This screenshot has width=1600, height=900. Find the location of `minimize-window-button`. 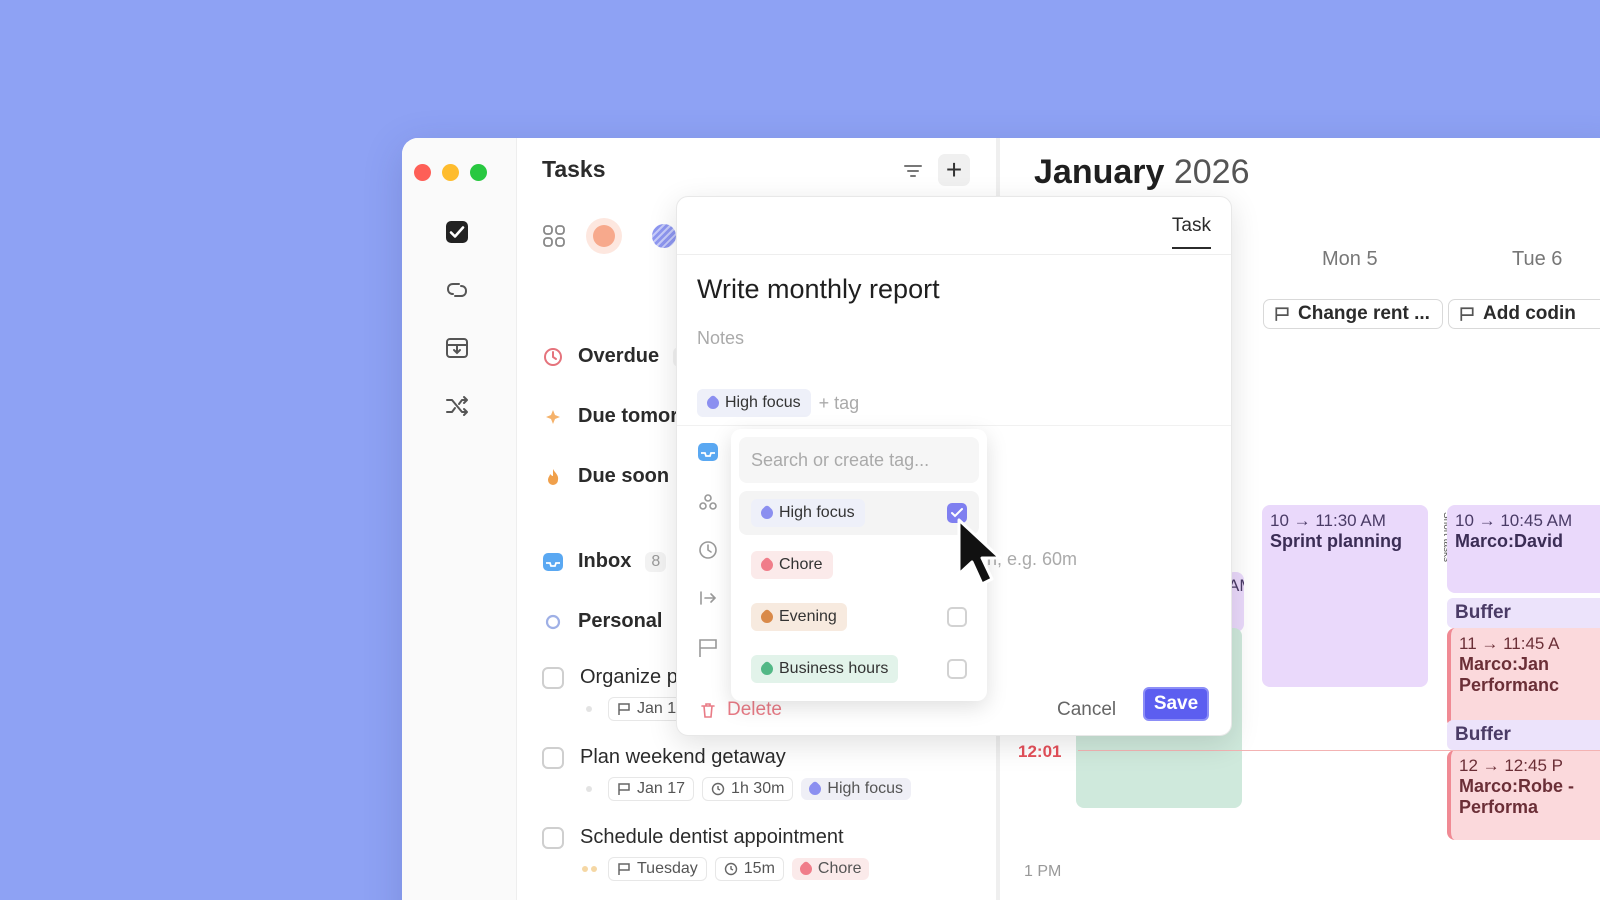

minimize-window-button is located at coordinates (450, 172).